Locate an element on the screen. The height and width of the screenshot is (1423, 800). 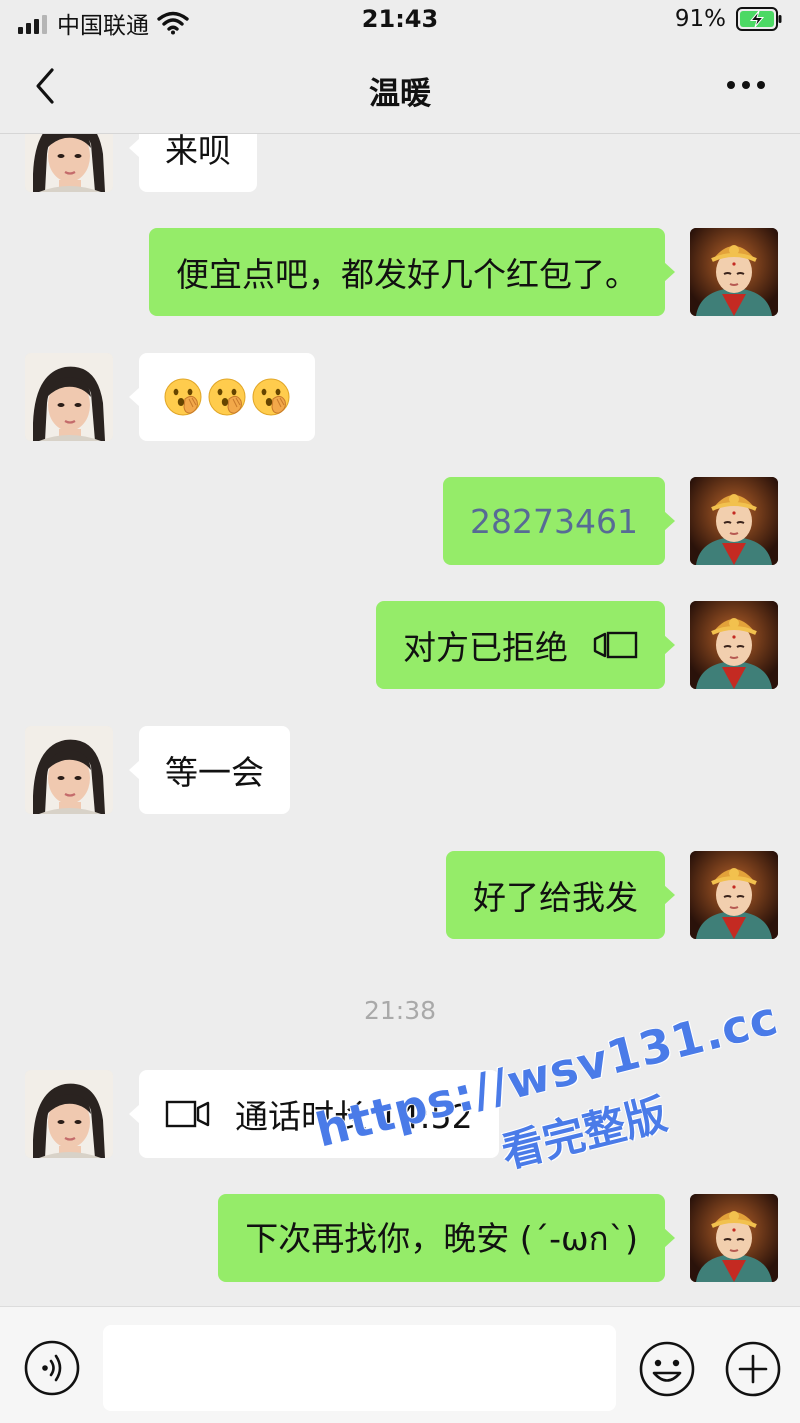
battery-percent: 91% is located at coordinates (700, 19).